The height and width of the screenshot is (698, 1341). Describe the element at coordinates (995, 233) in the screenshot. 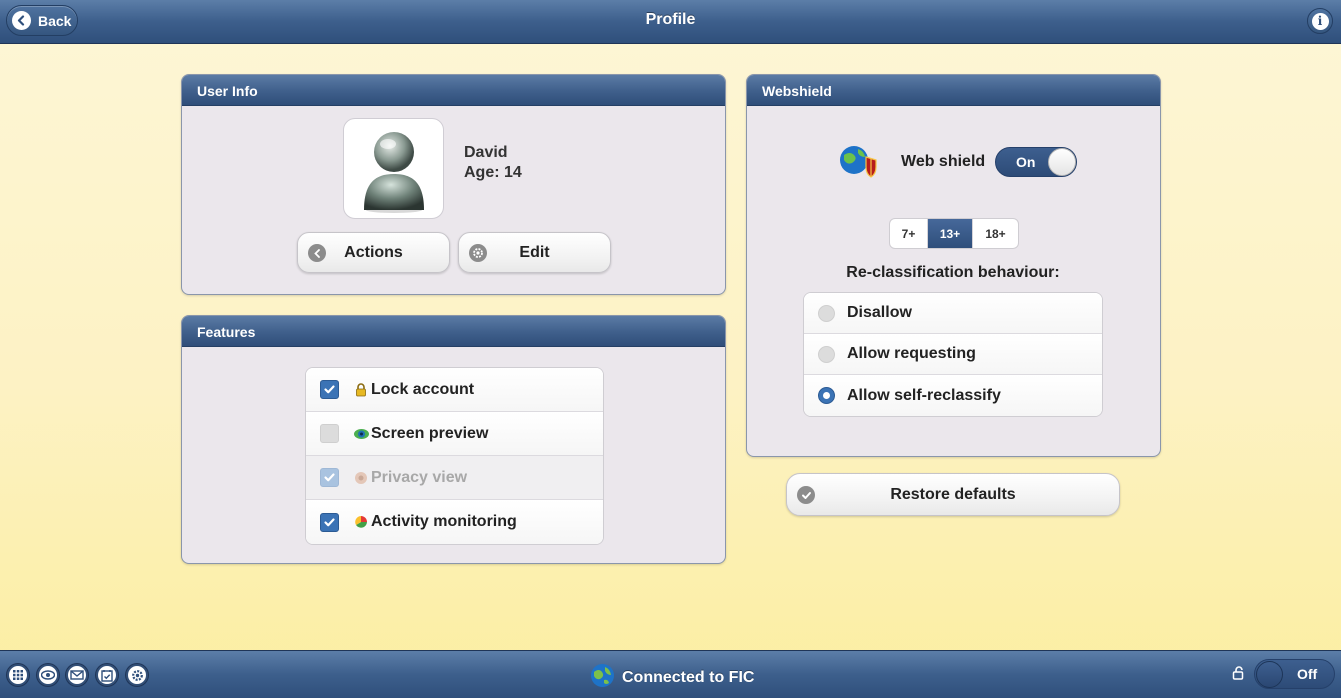

I see `age-level-18: 18+` at that location.